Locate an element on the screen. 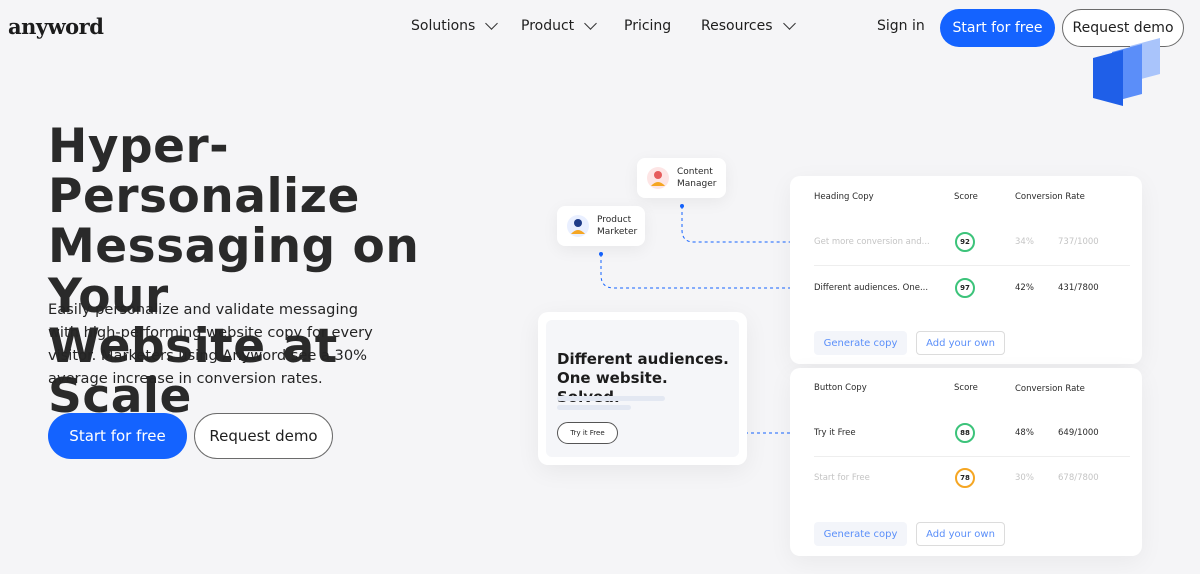 This screenshot has width=1200, height=574. conversion-rate: 34% is located at coordinates (1024, 242).